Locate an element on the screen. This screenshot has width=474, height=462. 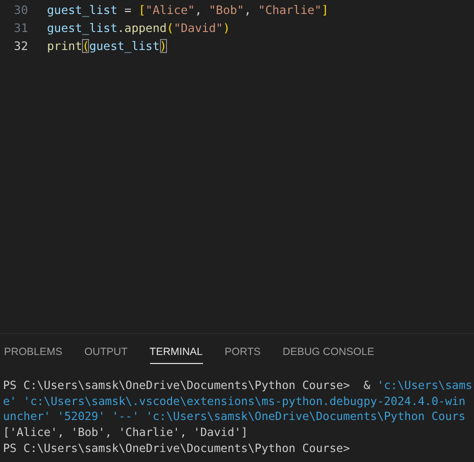
terminal-line: e' 'c:\Users\samsk\.vscode\extensions\ms-python.debugpy-2024.4.0-win is located at coordinates (234, 402).